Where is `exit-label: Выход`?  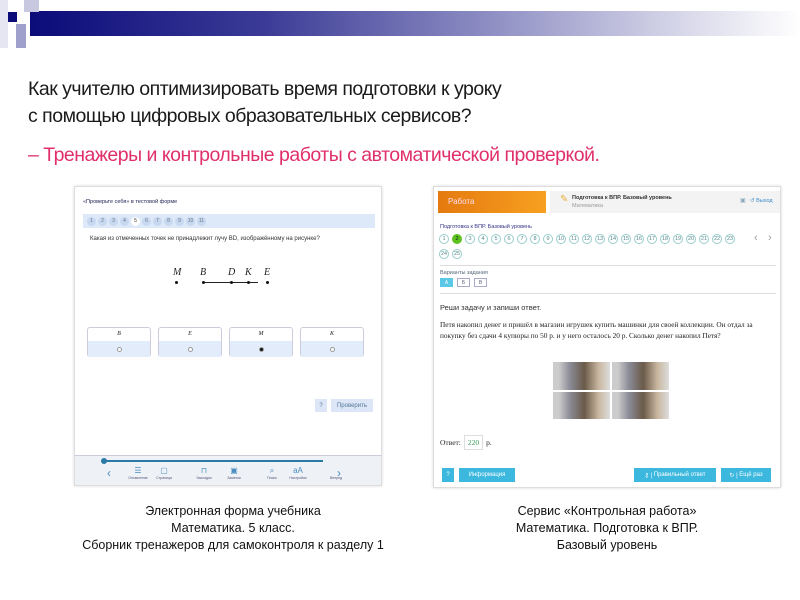
exit-label: Выход is located at coordinates (764, 201).